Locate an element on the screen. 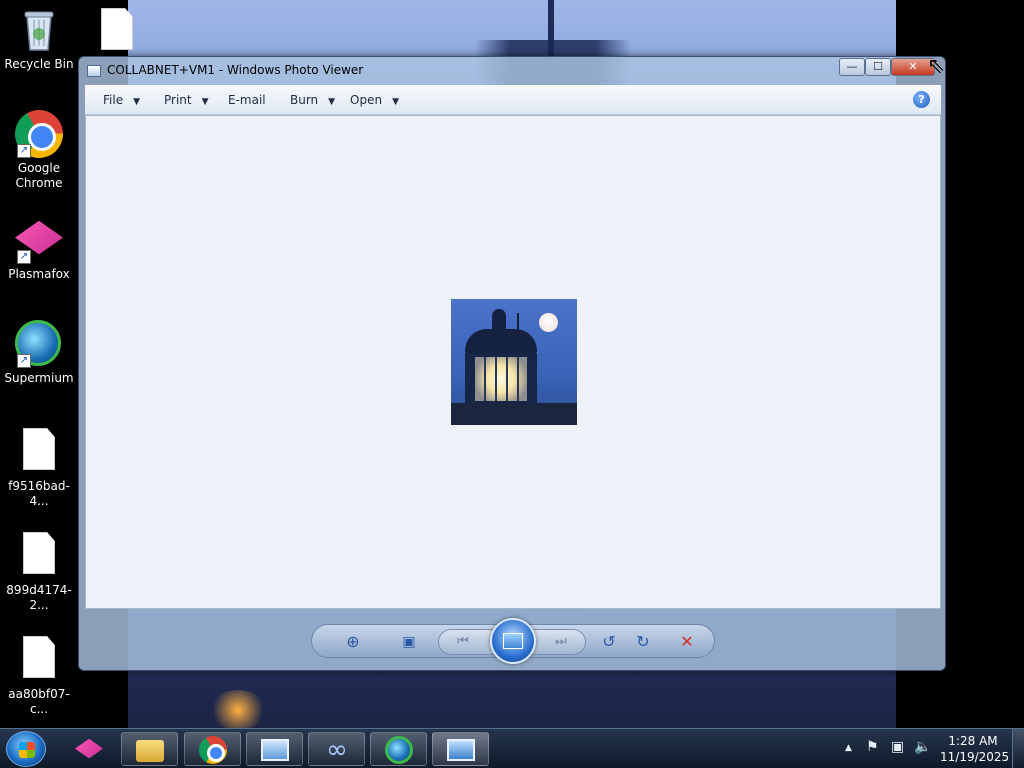 This screenshot has height=768, width=1024. desktop-file-top is located at coordinates (117, 29).